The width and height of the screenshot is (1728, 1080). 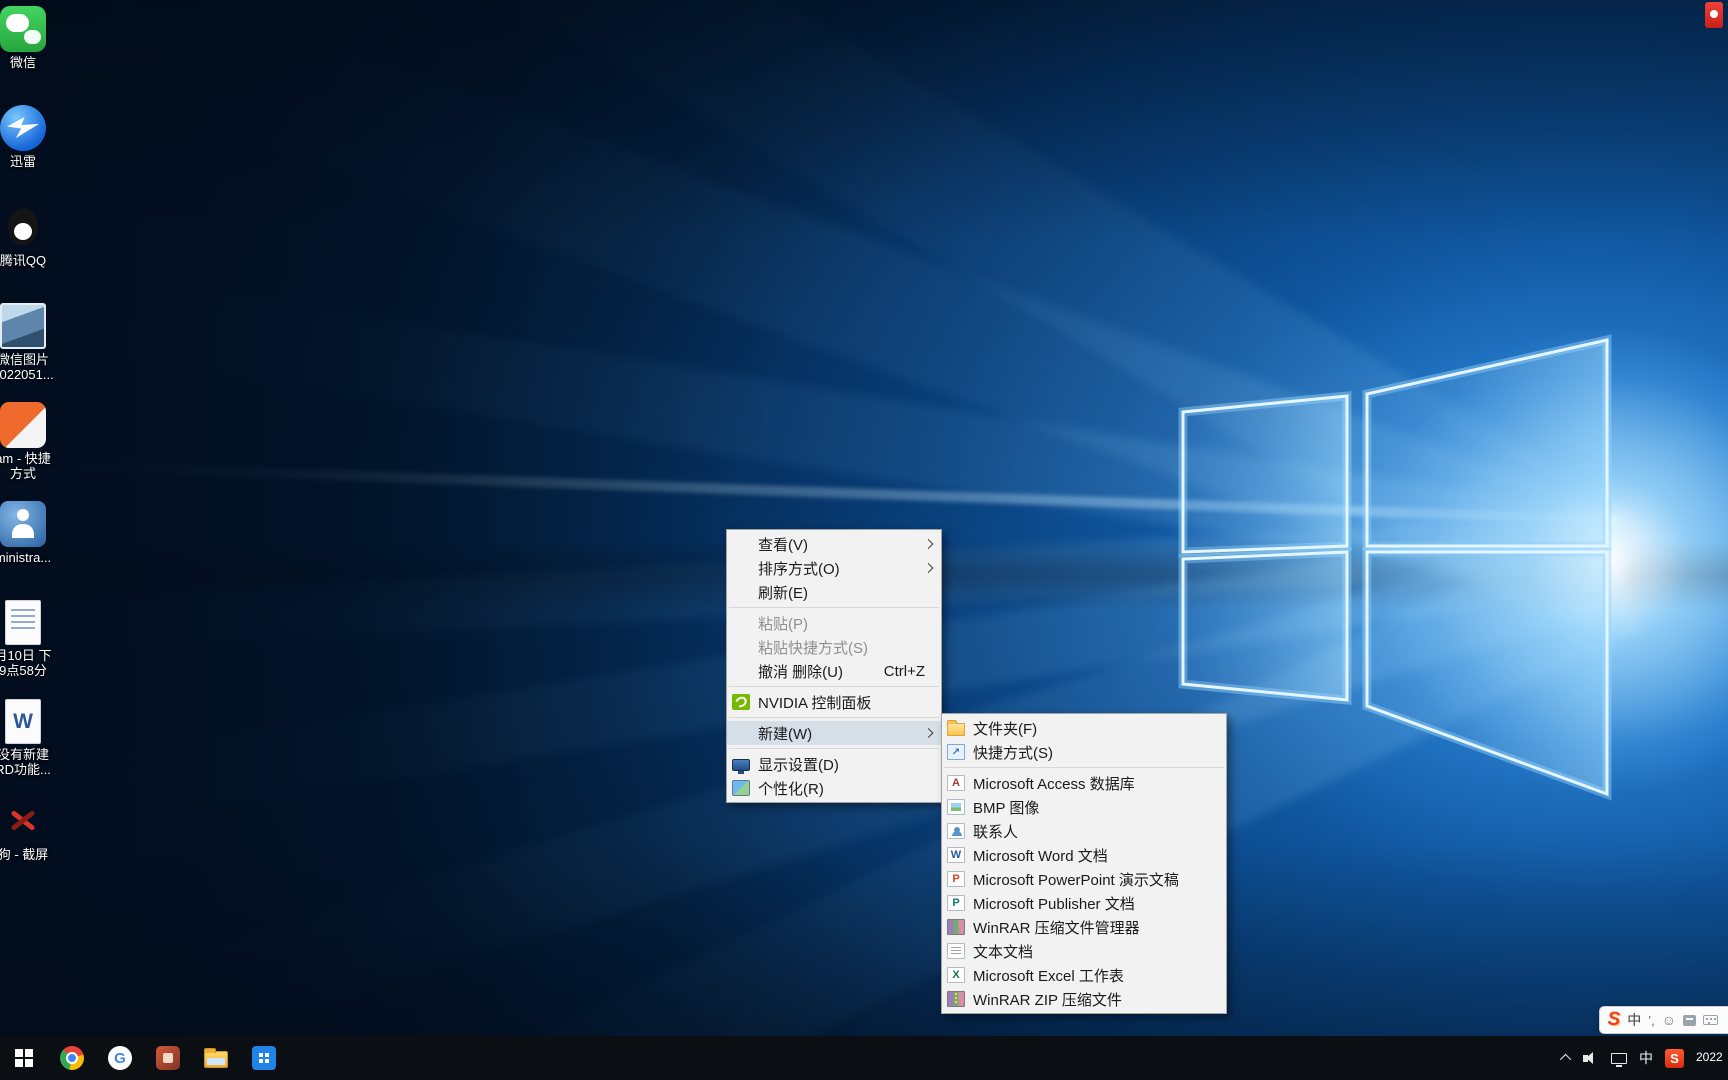 I want to click on sogou-punctuation-toggle: ’,, so click(x=1651, y=1020).